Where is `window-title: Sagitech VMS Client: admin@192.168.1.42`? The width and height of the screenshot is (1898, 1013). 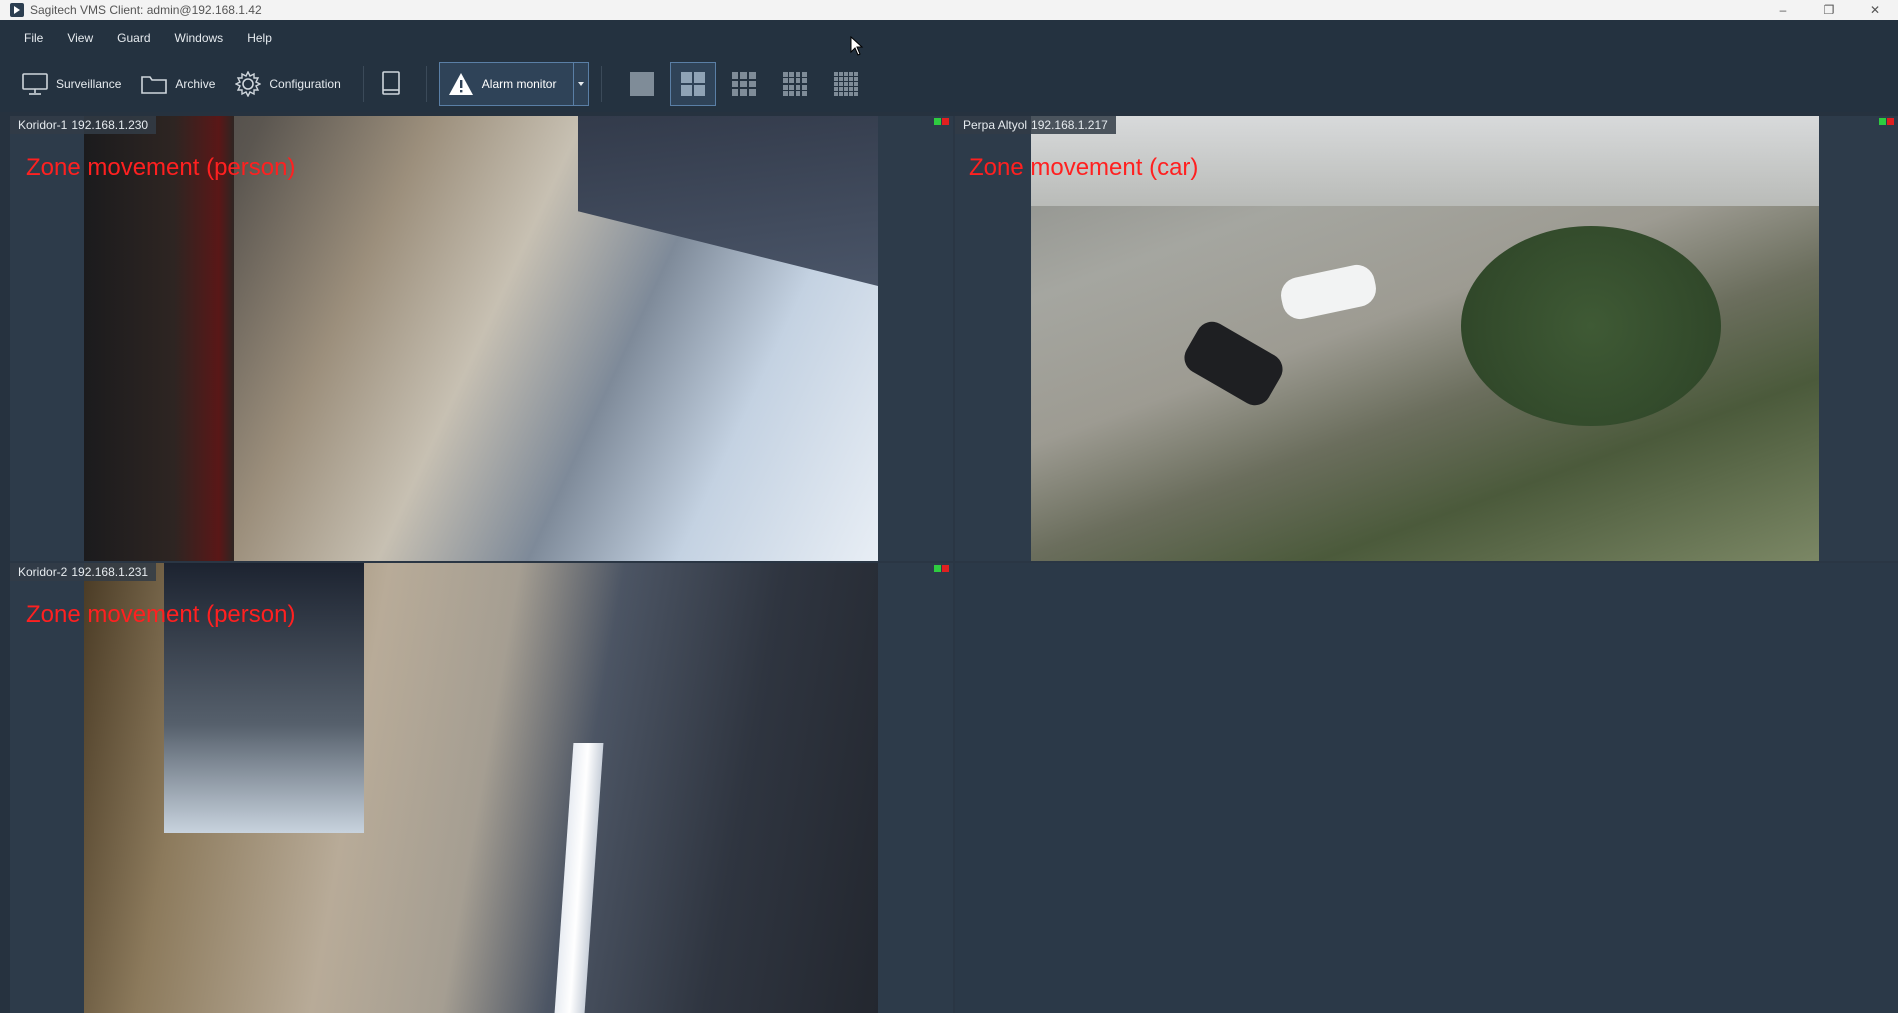
window-title: Sagitech VMS Client: admin@192.168.1.42 is located at coordinates (146, 10).